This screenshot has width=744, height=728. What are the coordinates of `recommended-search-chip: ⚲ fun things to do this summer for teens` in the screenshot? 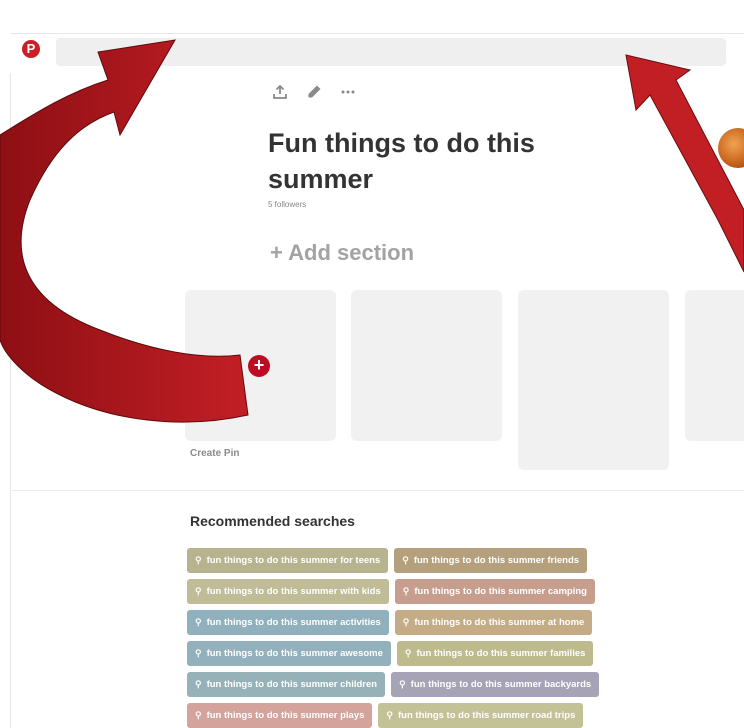 It's located at (288, 560).